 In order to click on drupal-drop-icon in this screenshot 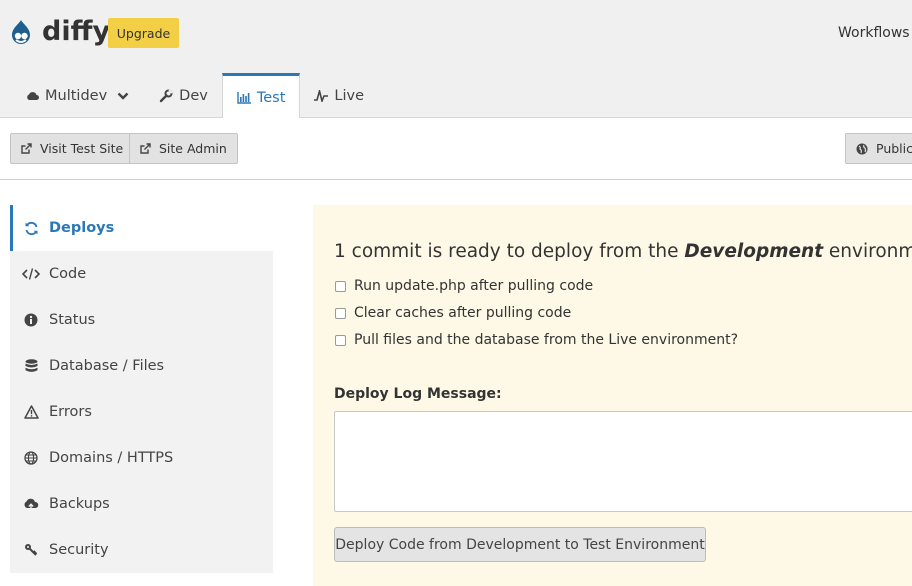, I will do `click(21, 32)`.